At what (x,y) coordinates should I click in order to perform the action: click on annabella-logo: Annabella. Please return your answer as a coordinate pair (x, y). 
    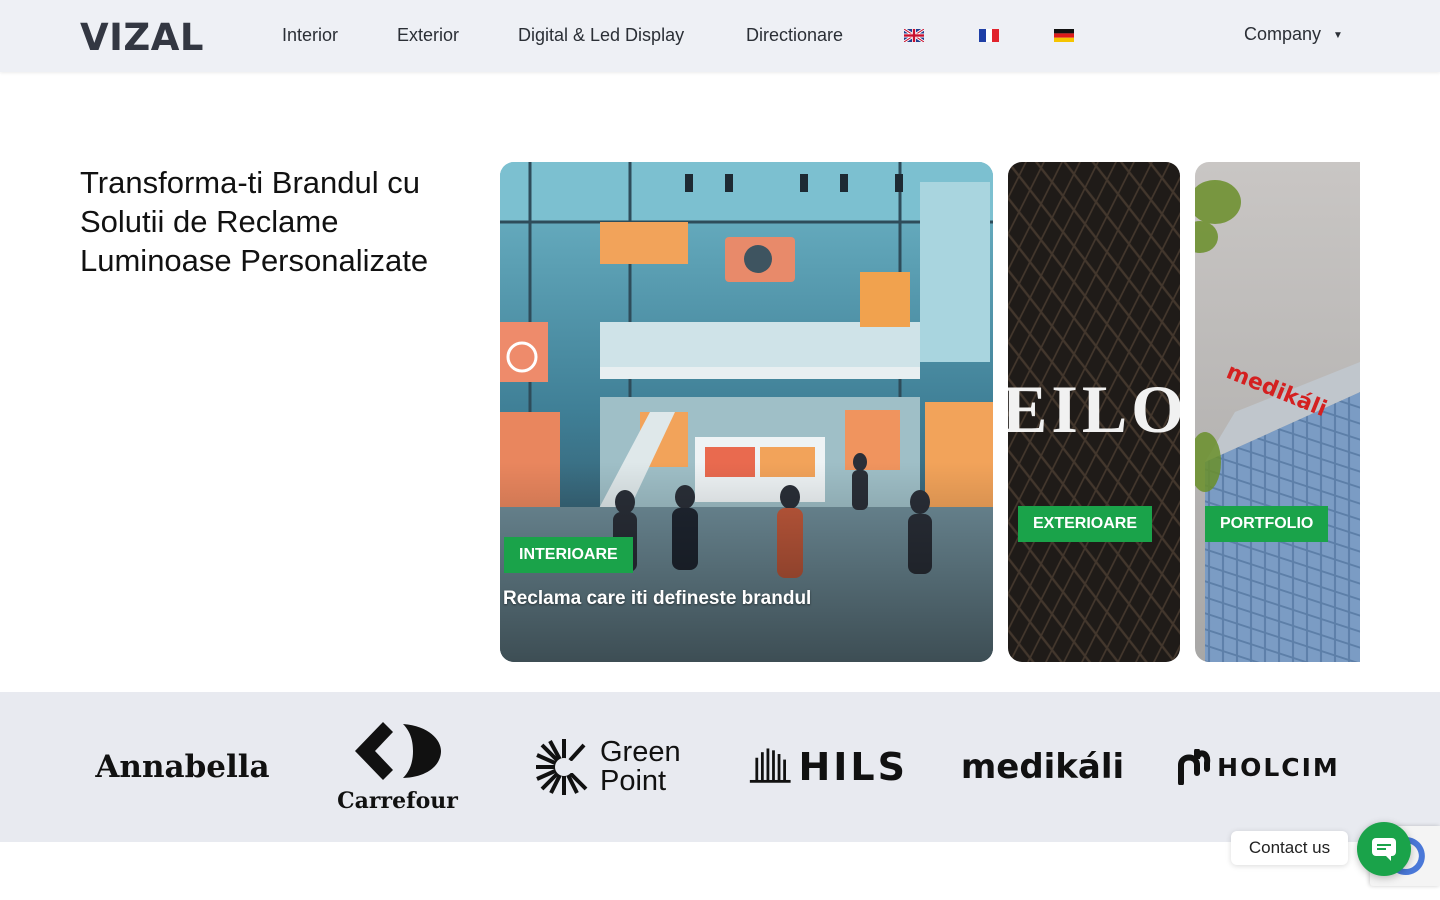
    Looking at the image, I should click on (182, 767).